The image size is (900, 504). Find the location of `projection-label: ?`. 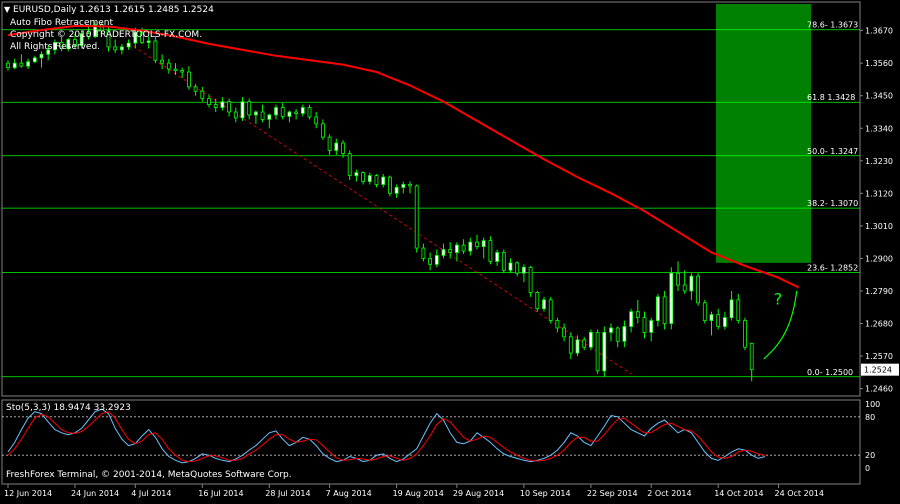

projection-label: ? is located at coordinates (778, 298).